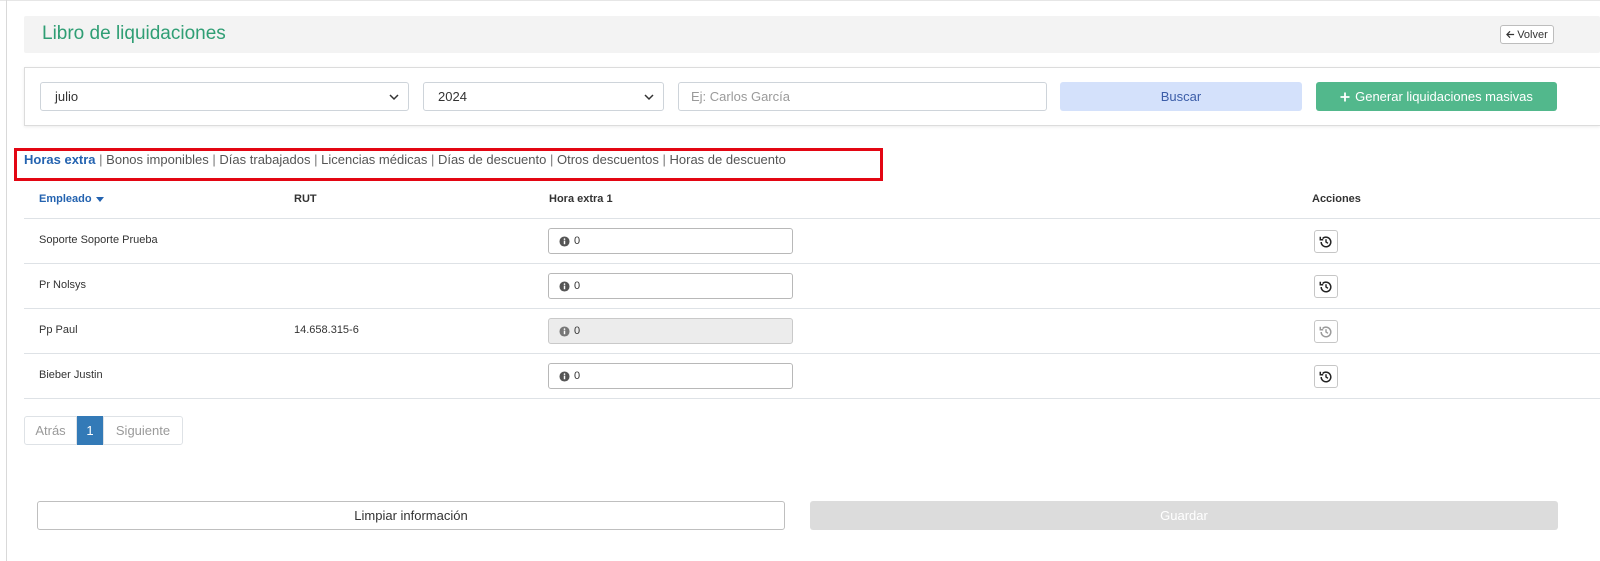 The image size is (1600, 561). I want to click on tab-horas-de-descuento: Horas de descuento, so click(728, 159).